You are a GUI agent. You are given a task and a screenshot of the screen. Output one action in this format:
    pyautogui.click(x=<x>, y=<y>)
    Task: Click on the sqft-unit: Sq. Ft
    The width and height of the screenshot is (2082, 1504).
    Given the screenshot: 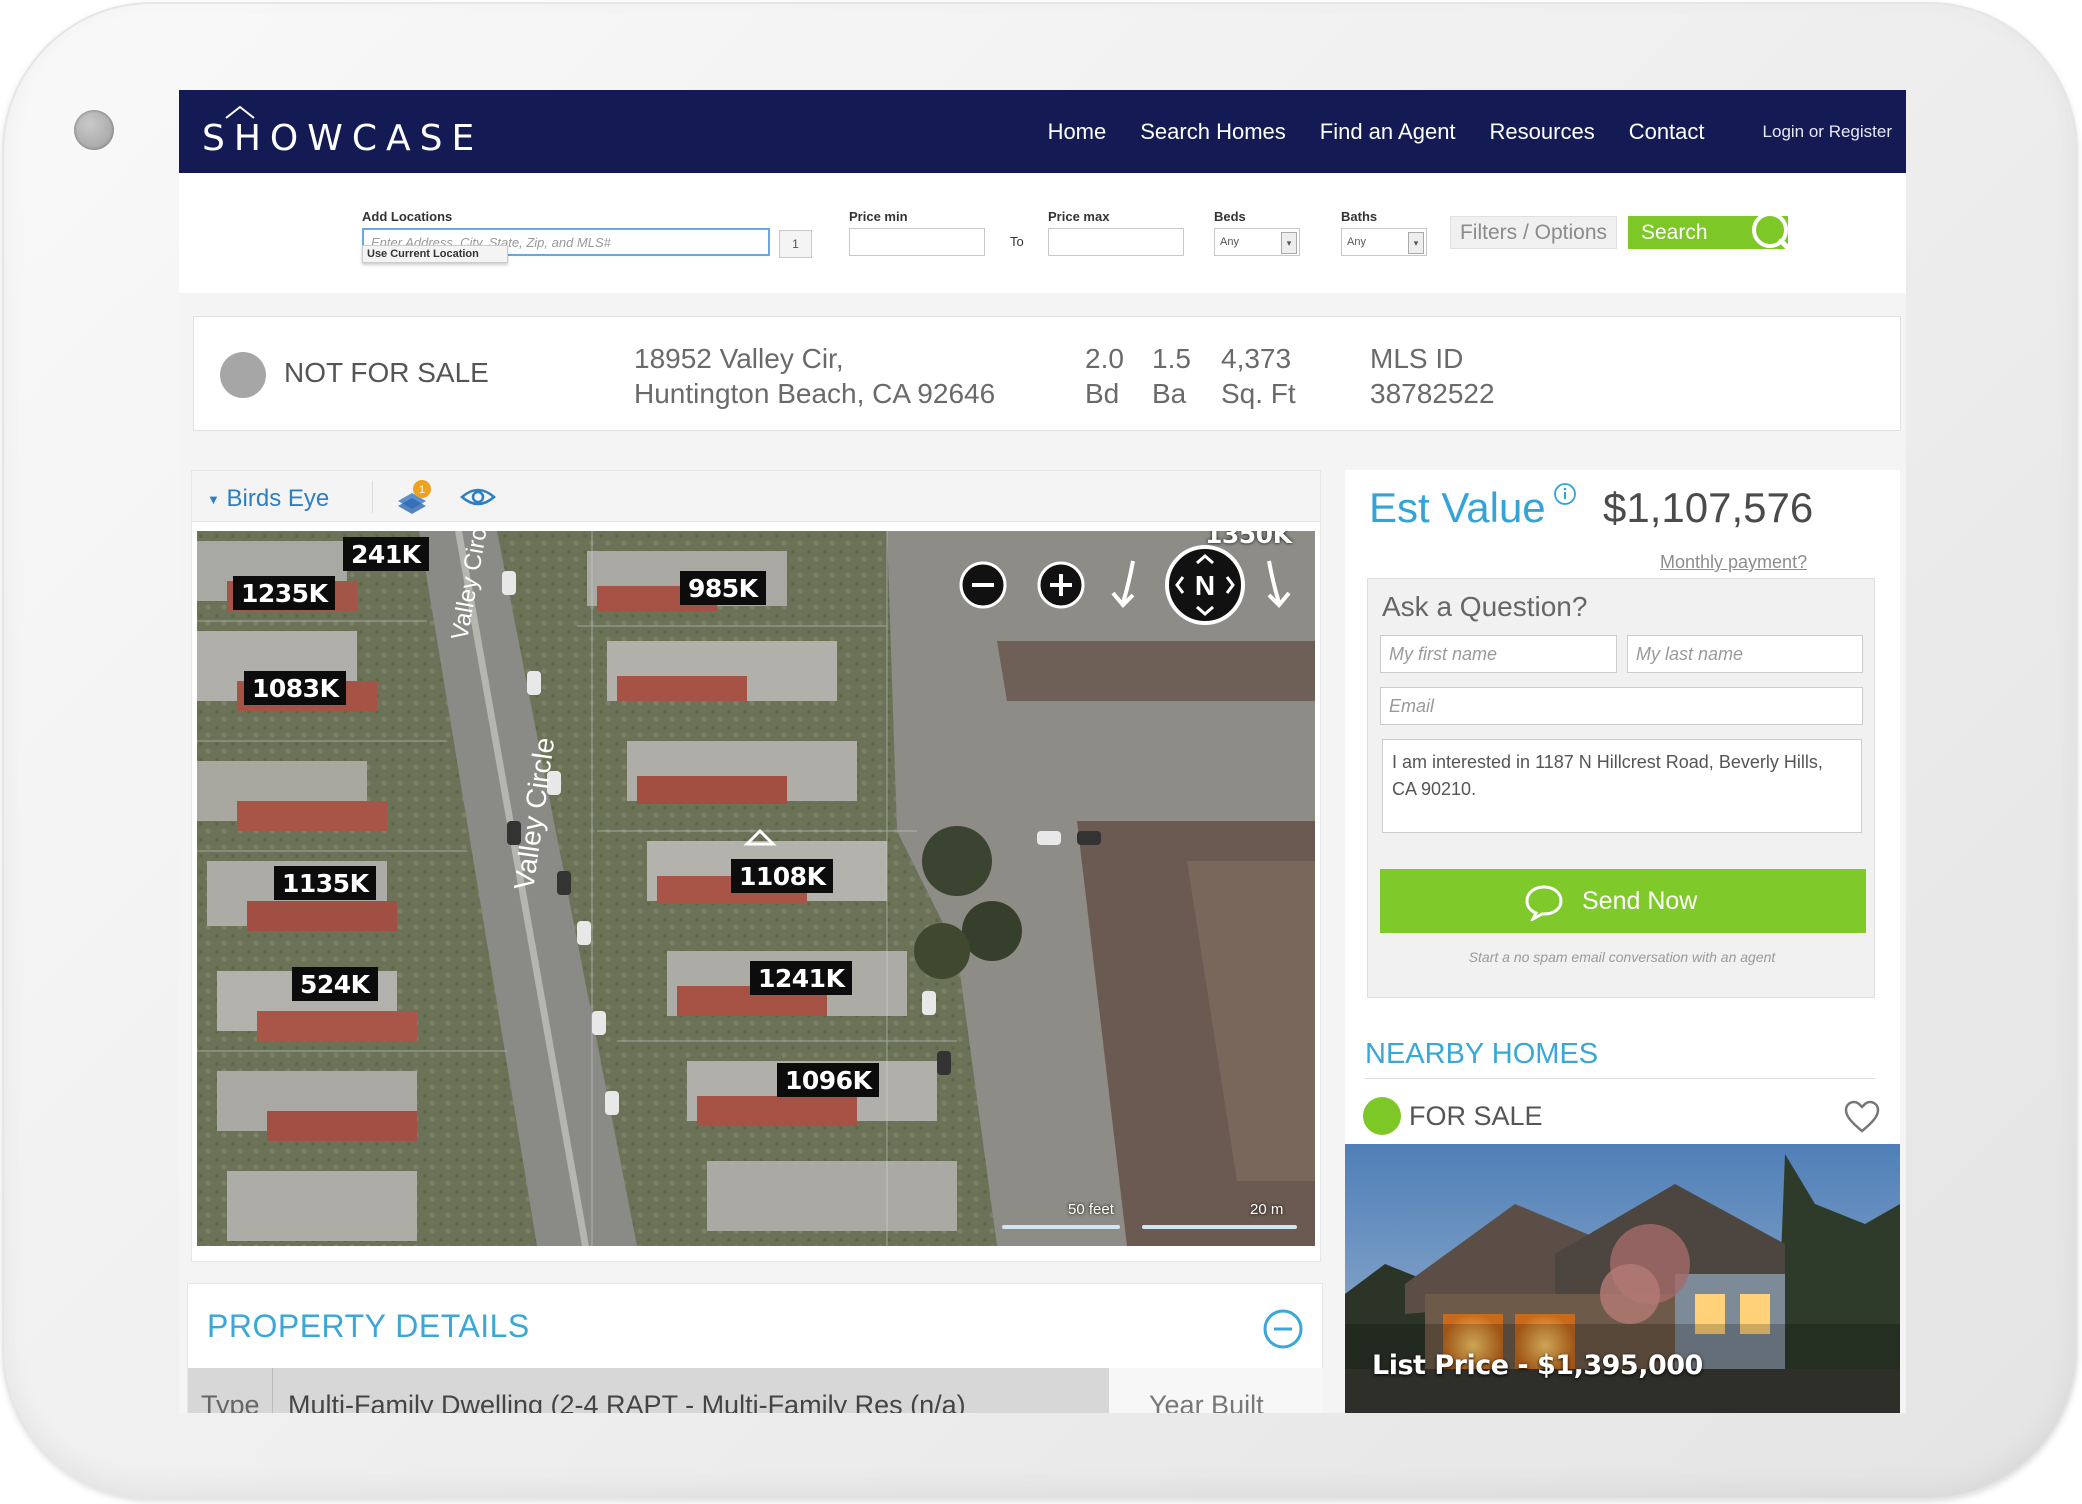 What is the action you would take?
    pyautogui.click(x=1258, y=393)
    